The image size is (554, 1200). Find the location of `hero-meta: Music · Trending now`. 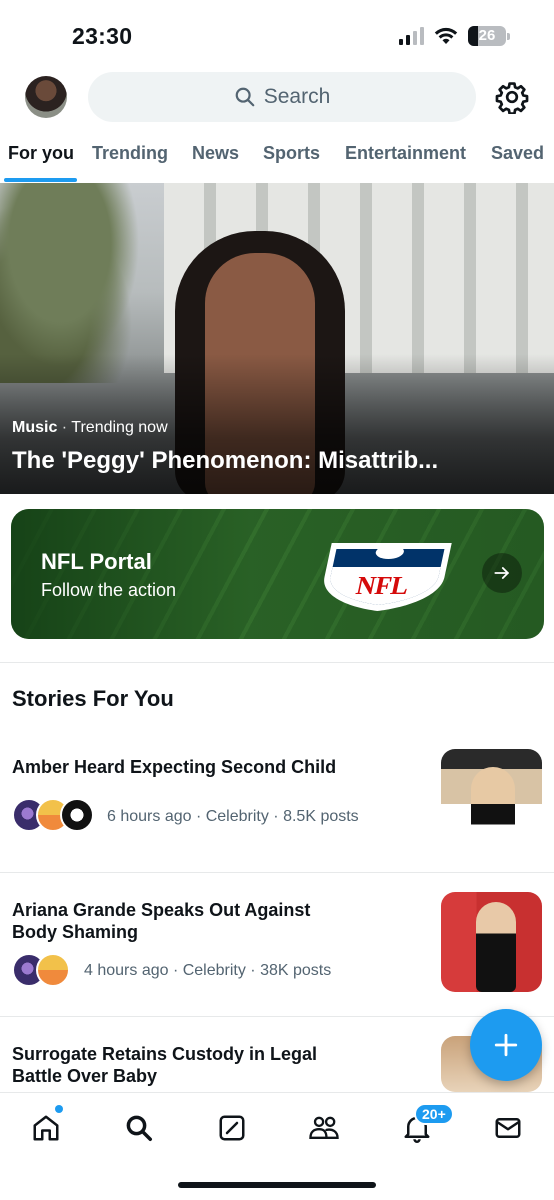

hero-meta: Music · Trending now is located at coordinates (90, 427).